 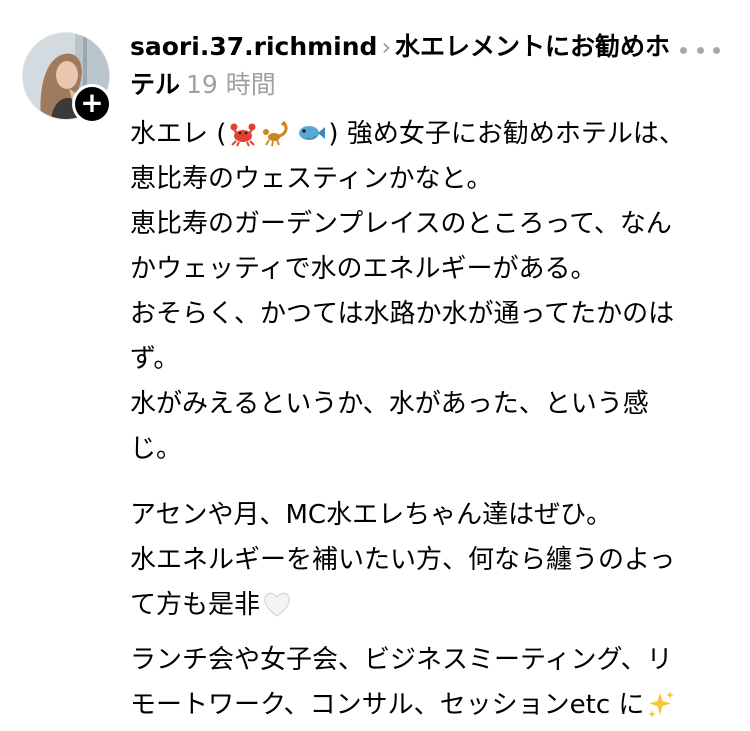 What do you see at coordinates (155, 359) in the screenshot?
I see `body-line: ず。` at bounding box center [155, 359].